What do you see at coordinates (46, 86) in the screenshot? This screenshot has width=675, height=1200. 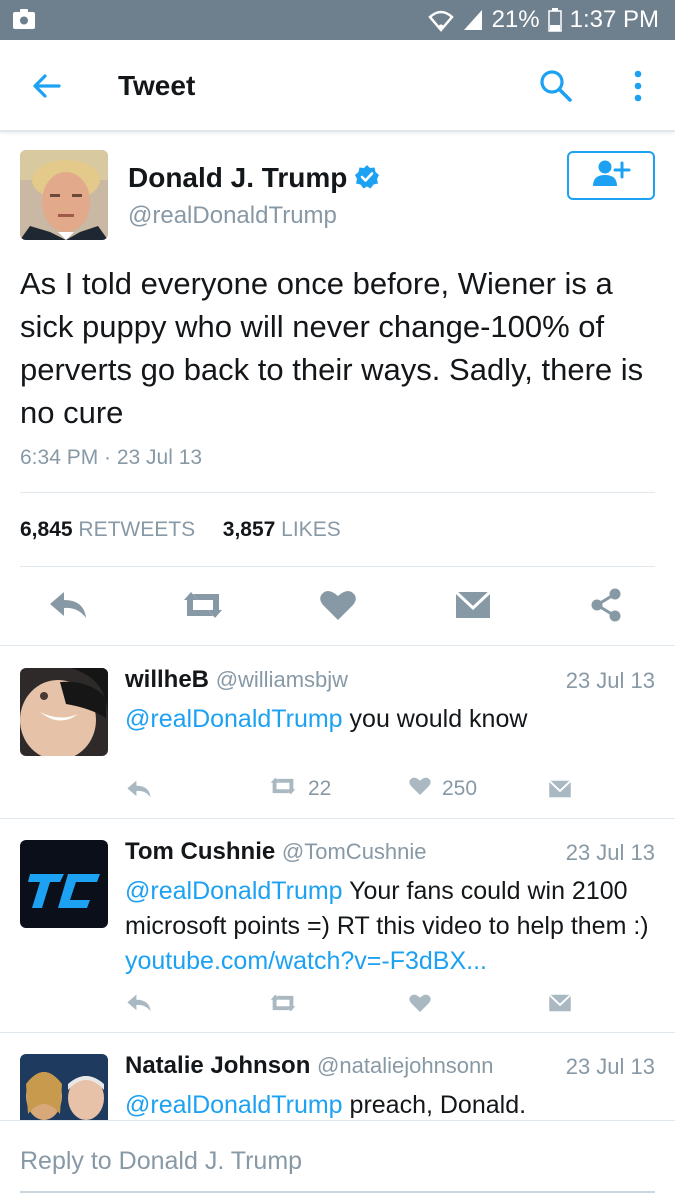 I see `back-arrow-icon` at bounding box center [46, 86].